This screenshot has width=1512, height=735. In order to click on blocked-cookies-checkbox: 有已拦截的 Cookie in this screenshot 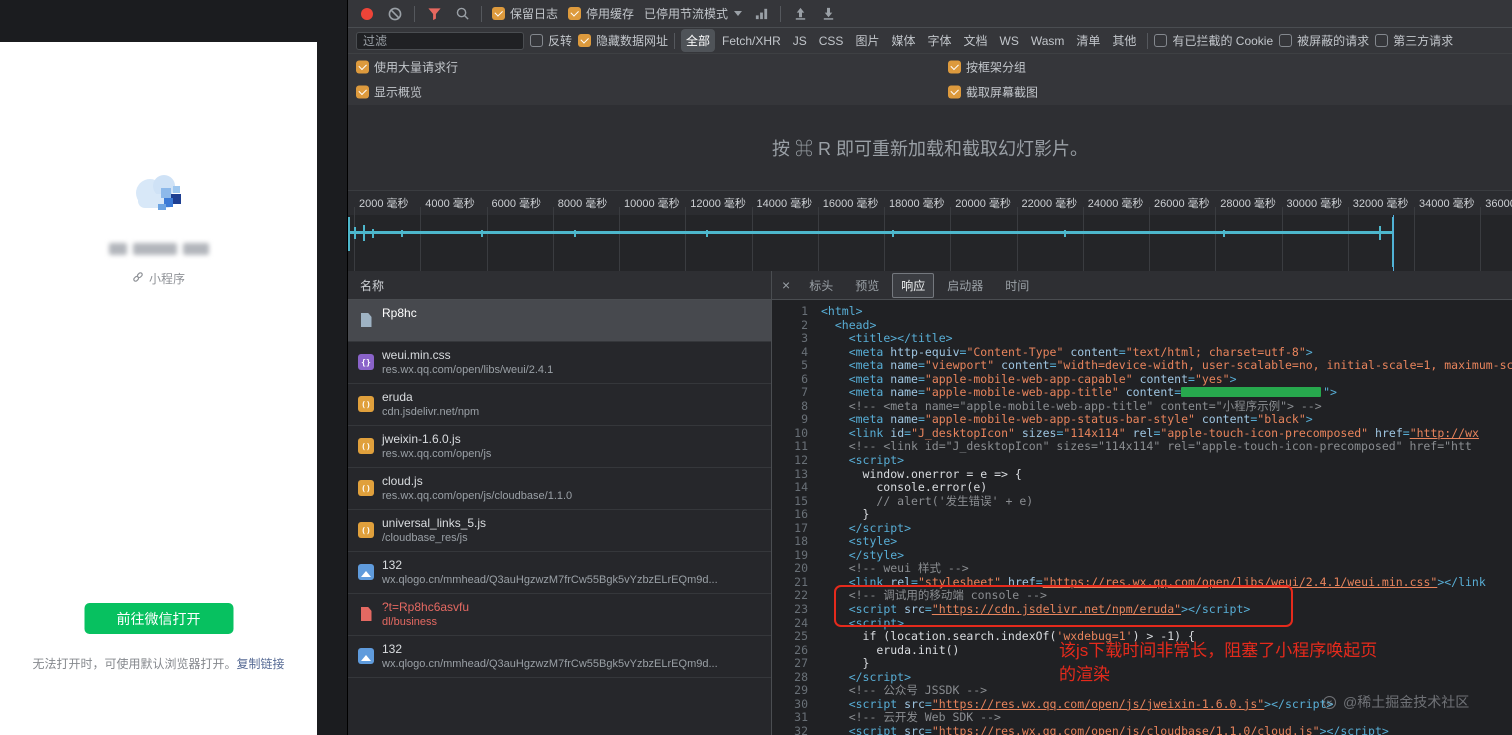, I will do `click(1213, 40)`.